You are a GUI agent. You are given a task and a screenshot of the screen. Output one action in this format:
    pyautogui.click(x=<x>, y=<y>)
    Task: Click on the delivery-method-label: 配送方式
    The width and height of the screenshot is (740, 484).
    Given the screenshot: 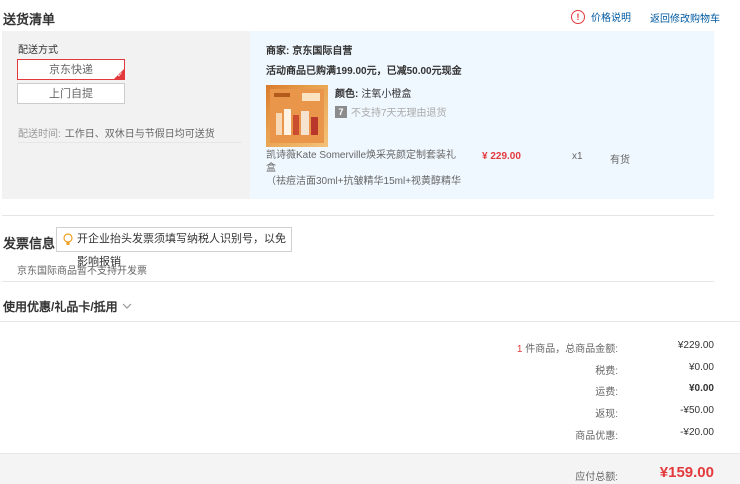 What is the action you would take?
    pyautogui.click(x=38, y=50)
    